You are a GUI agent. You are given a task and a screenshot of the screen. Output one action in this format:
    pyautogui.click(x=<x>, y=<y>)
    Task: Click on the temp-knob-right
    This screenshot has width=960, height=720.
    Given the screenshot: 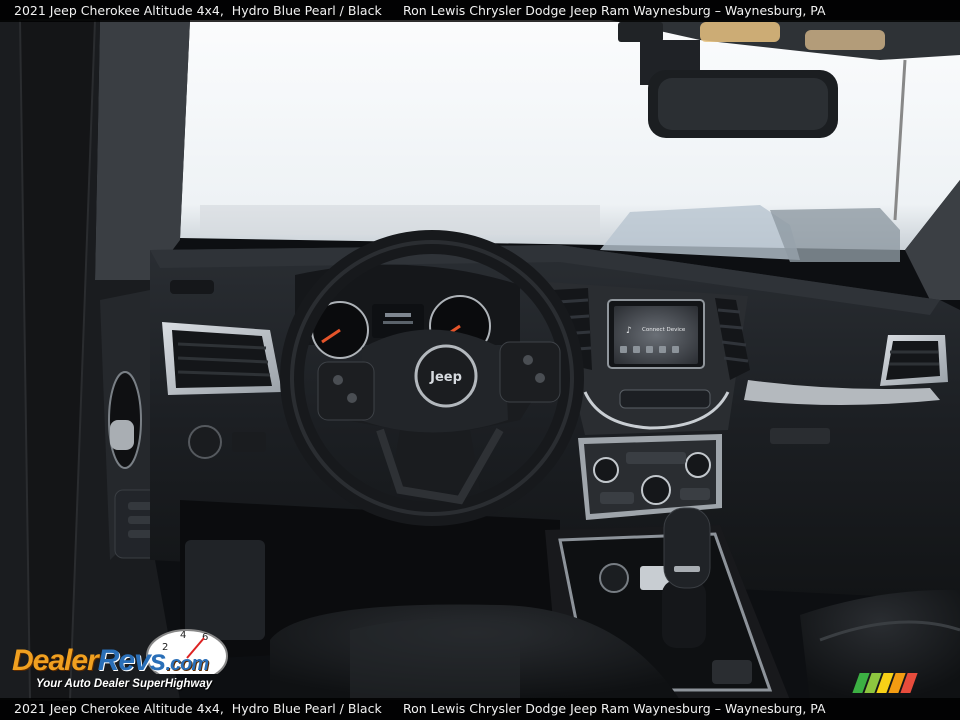 What is the action you would take?
    pyautogui.click(x=698, y=465)
    